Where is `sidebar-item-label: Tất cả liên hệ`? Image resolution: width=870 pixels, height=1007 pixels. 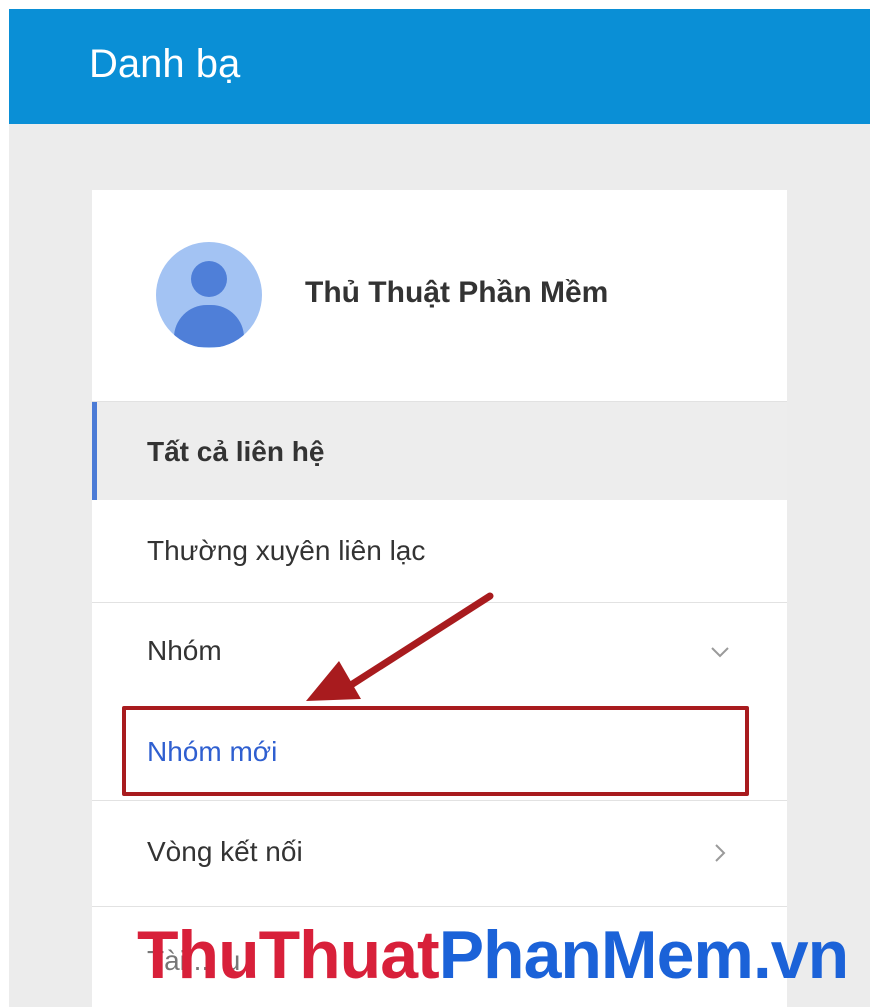 sidebar-item-label: Tất cả liên hệ is located at coordinates (236, 451).